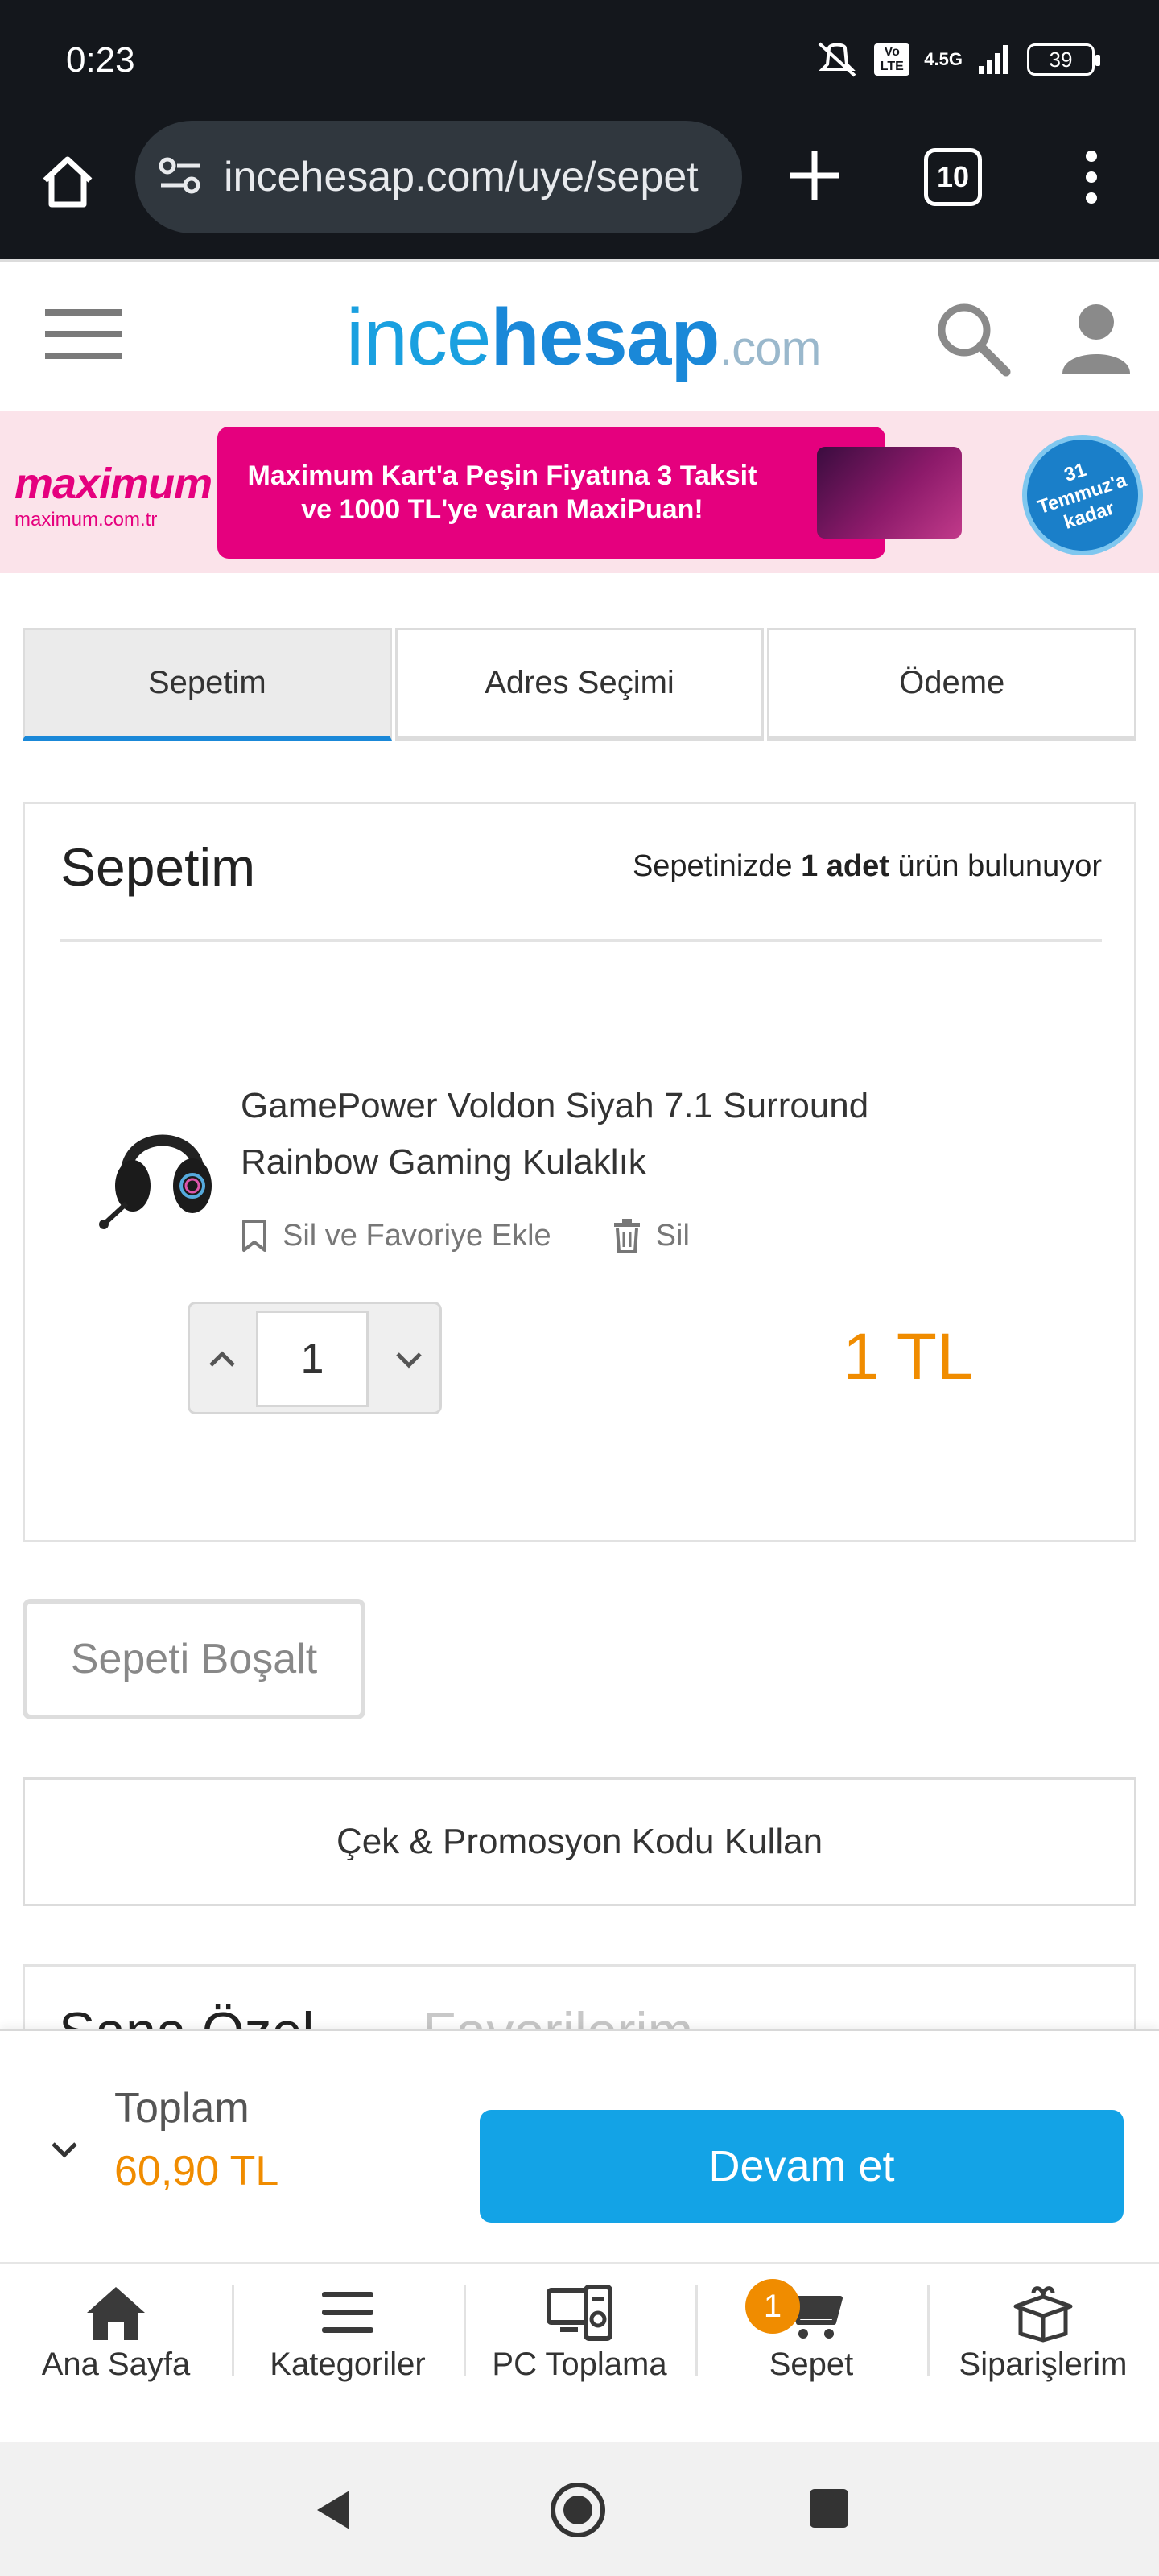 This screenshot has width=1159, height=2576. Describe the element at coordinates (672, 1235) in the screenshot. I see `delete-item-label: Sil` at that location.